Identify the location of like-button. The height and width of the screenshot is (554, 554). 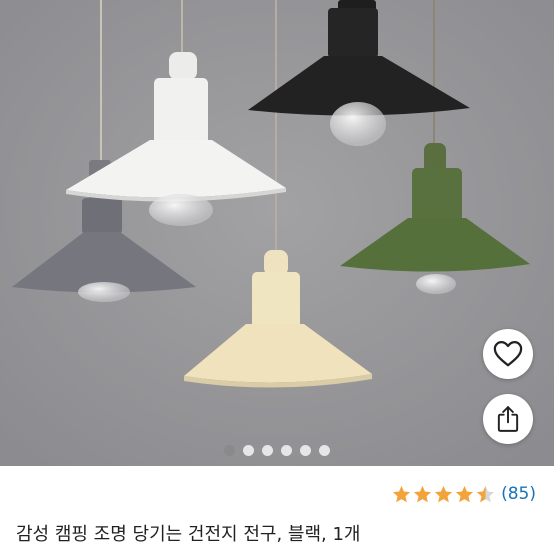
(508, 354).